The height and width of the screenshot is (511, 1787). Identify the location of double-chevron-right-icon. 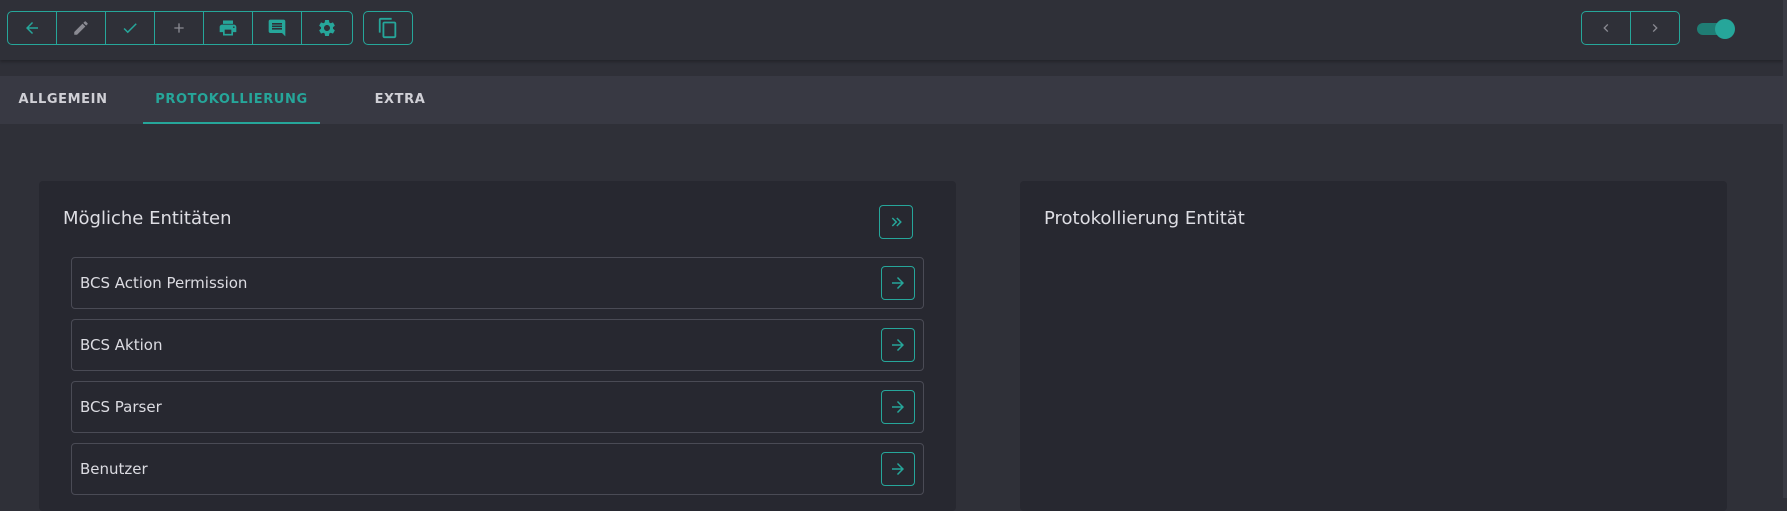
(896, 222).